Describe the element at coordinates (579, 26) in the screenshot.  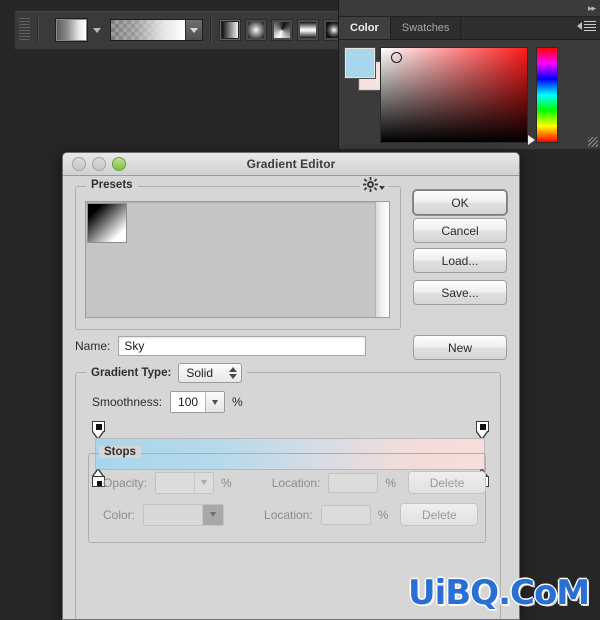
I see `triangle-left-icon` at that location.